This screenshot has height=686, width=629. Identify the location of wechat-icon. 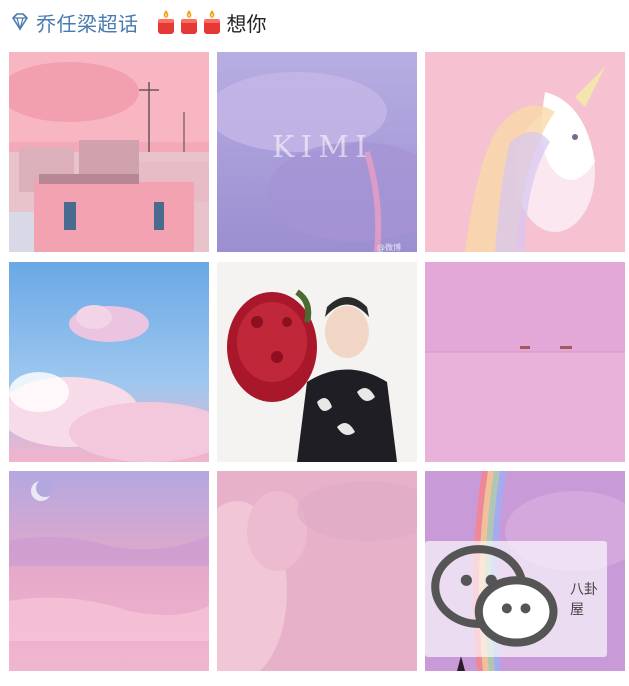
(494, 596).